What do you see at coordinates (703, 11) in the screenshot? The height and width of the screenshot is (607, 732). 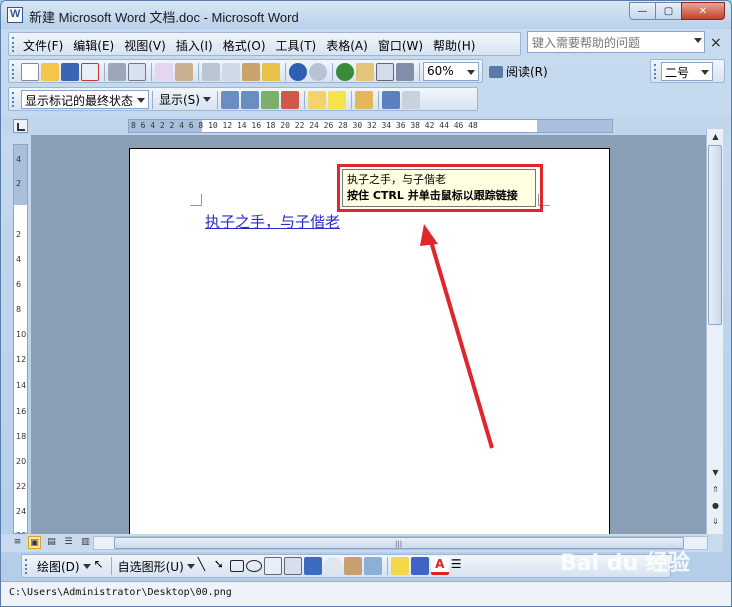 I see `close-button: ✕` at bounding box center [703, 11].